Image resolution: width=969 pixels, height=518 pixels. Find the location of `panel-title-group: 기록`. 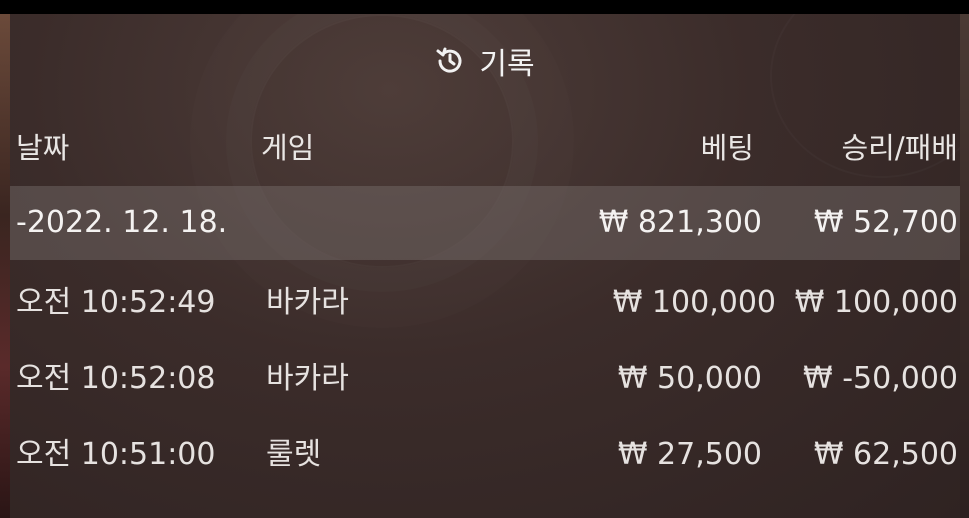

panel-title-group: 기록 is located at coordinates (485, 61).